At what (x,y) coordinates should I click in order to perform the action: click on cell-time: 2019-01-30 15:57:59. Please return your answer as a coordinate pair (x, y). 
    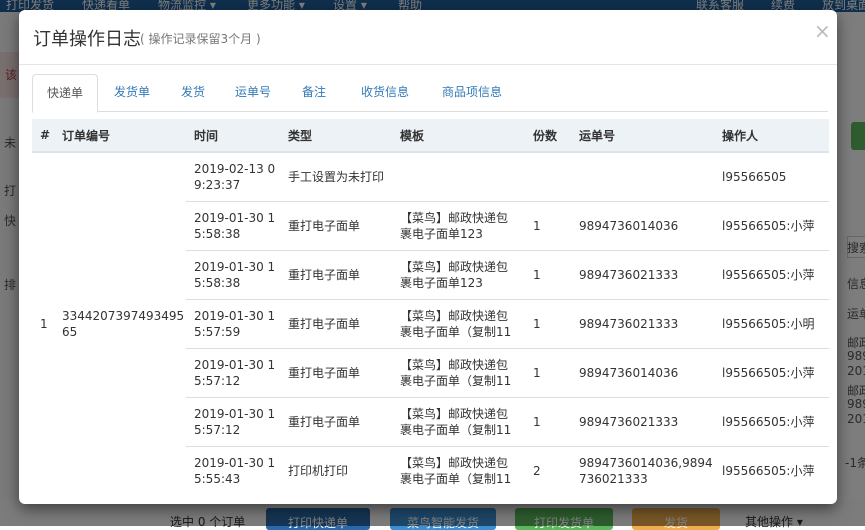
    Looking at the image, I should click on (233, 324).